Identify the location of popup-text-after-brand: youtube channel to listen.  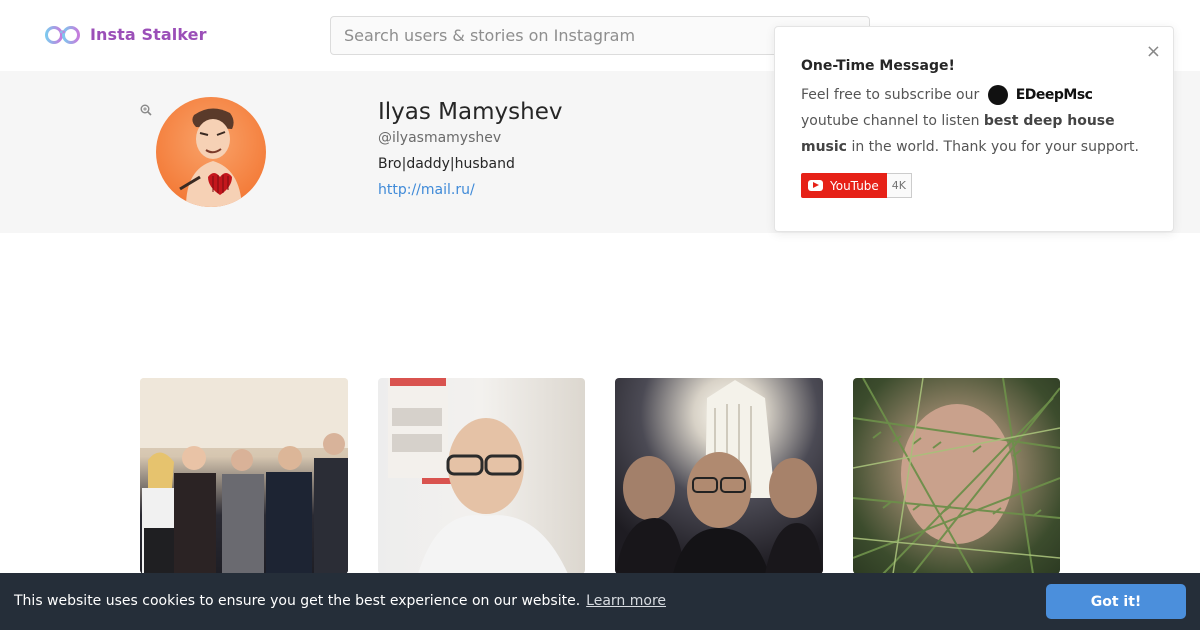
(890, 121).